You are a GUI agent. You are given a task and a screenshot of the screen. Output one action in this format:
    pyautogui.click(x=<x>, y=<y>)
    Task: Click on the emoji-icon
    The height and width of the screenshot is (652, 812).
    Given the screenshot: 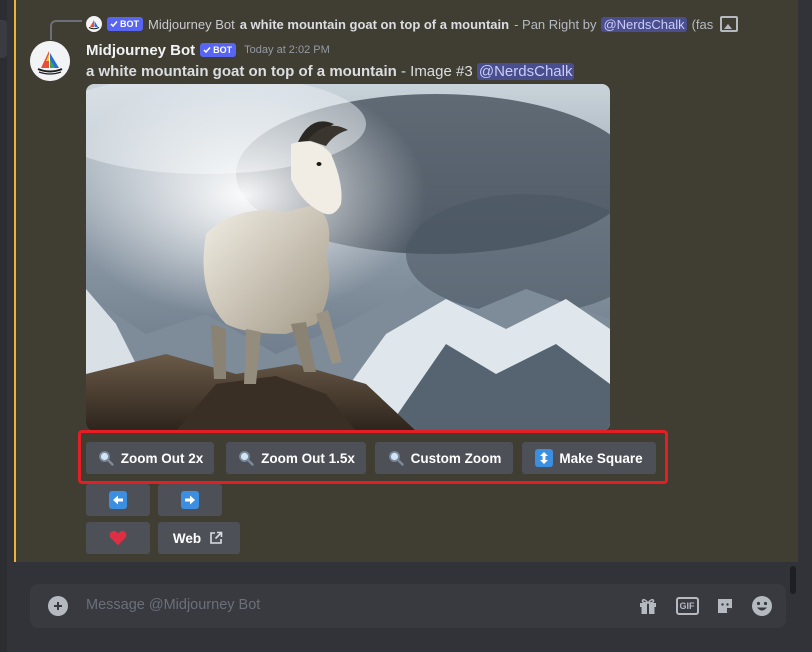 What is the action you would take?
    pyautogui.click(x=762, y=606)
    